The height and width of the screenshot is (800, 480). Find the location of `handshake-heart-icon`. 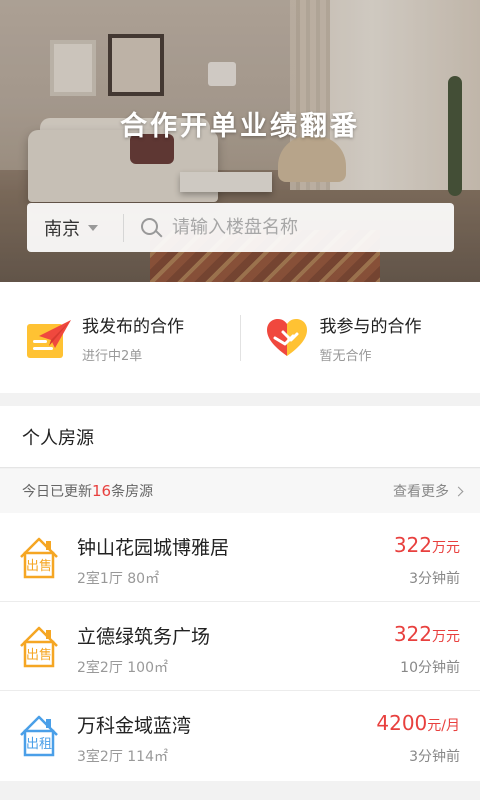

handshake-heart-icon is located at coordinates (287, 338).